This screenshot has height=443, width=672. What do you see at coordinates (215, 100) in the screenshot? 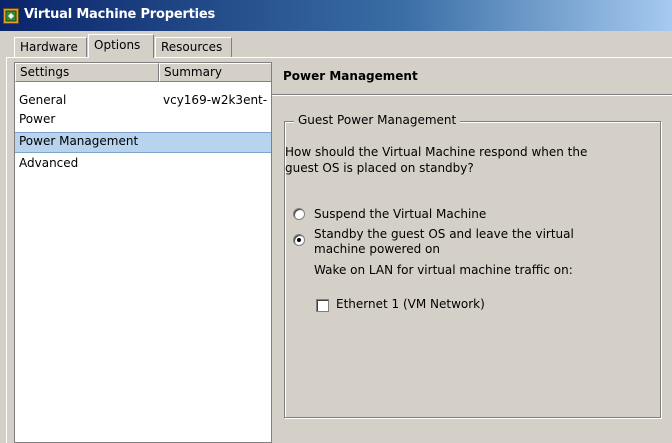
I see `row-summary: vcy169-w2k3ent-` at bounding box center [215, 100].